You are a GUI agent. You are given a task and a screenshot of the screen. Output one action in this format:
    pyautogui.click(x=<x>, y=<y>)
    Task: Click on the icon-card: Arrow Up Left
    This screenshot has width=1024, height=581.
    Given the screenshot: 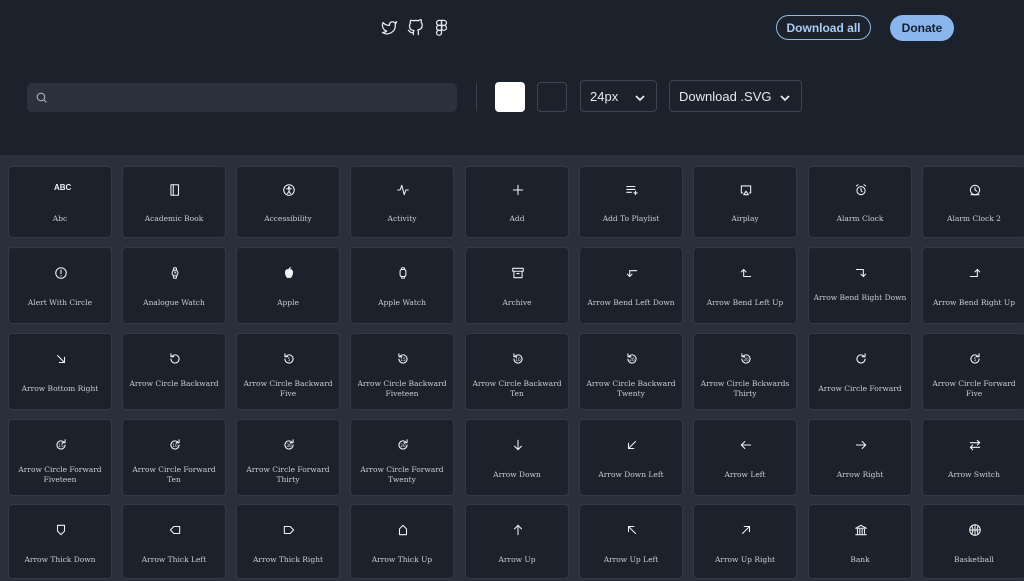 What is the action you would take?
    pyautogui.click(x=631, y=541)
    